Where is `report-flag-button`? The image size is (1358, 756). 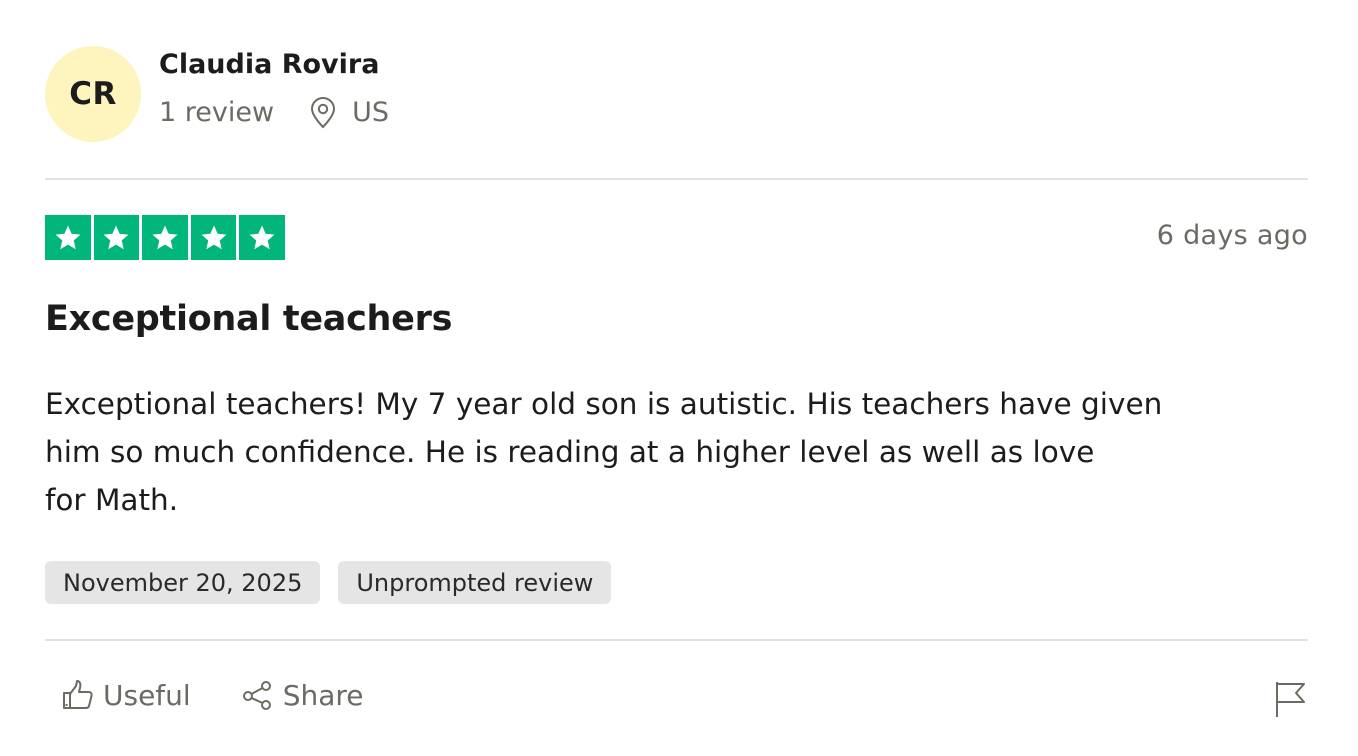
report-flag-button is located at coordinates (1290, 699).